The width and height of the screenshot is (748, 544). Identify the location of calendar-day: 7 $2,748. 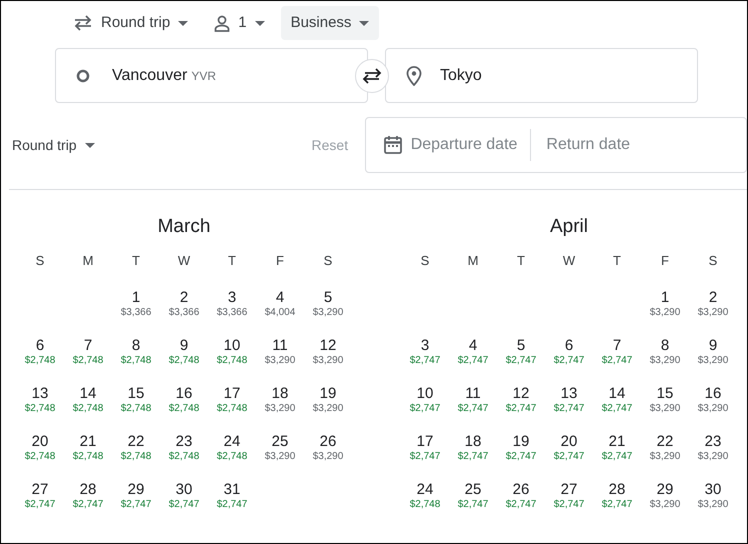
(88, 360).